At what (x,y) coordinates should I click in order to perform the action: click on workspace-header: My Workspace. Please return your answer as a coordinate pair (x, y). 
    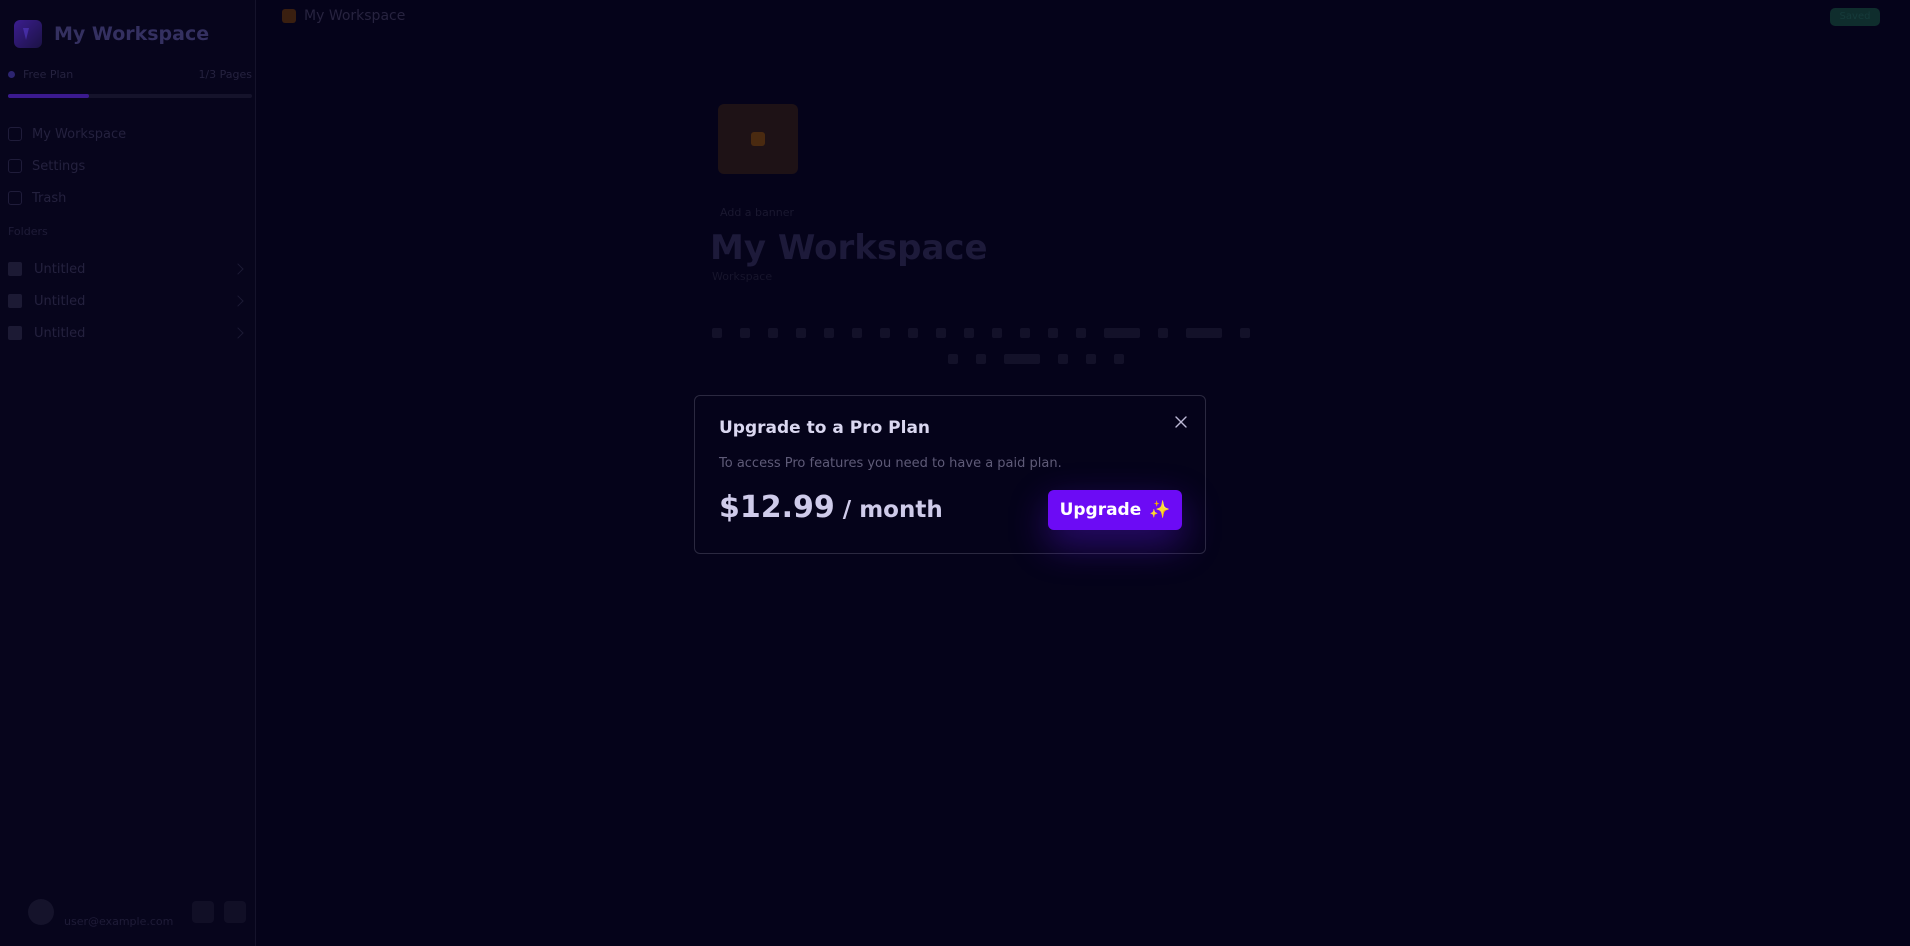
    Looking at the image, I should click on (111, 34).